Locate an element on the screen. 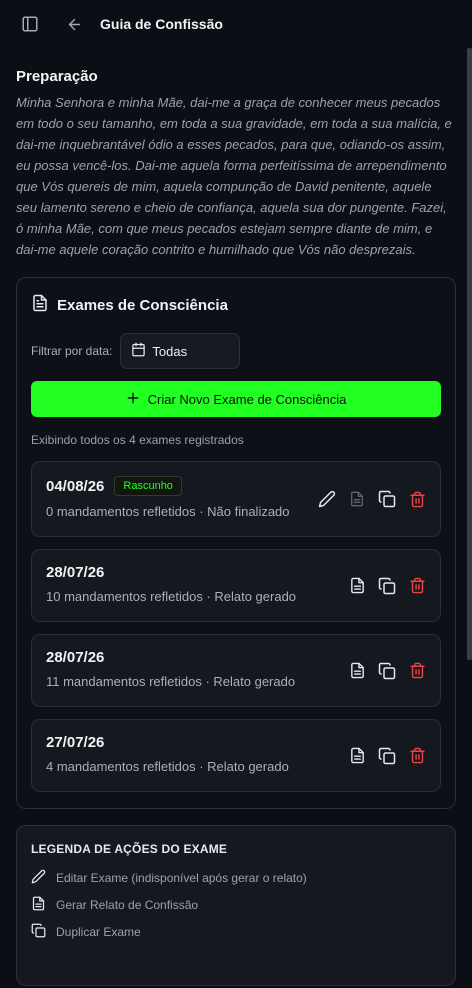  date-filter-row: Filtrar por data: Todas is located at coordinates (236, 351).